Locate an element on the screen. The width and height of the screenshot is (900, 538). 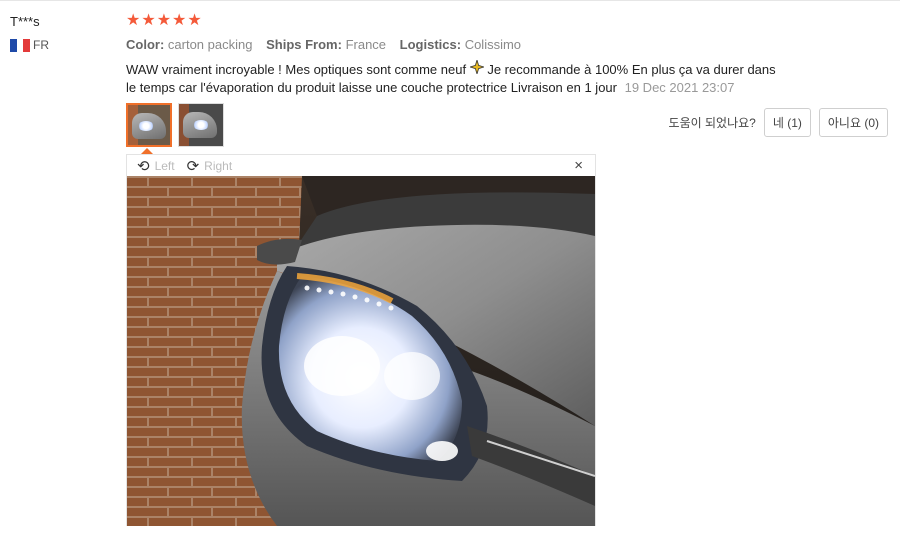
reviewer-name: T***s is located at coordinates (25, 21).